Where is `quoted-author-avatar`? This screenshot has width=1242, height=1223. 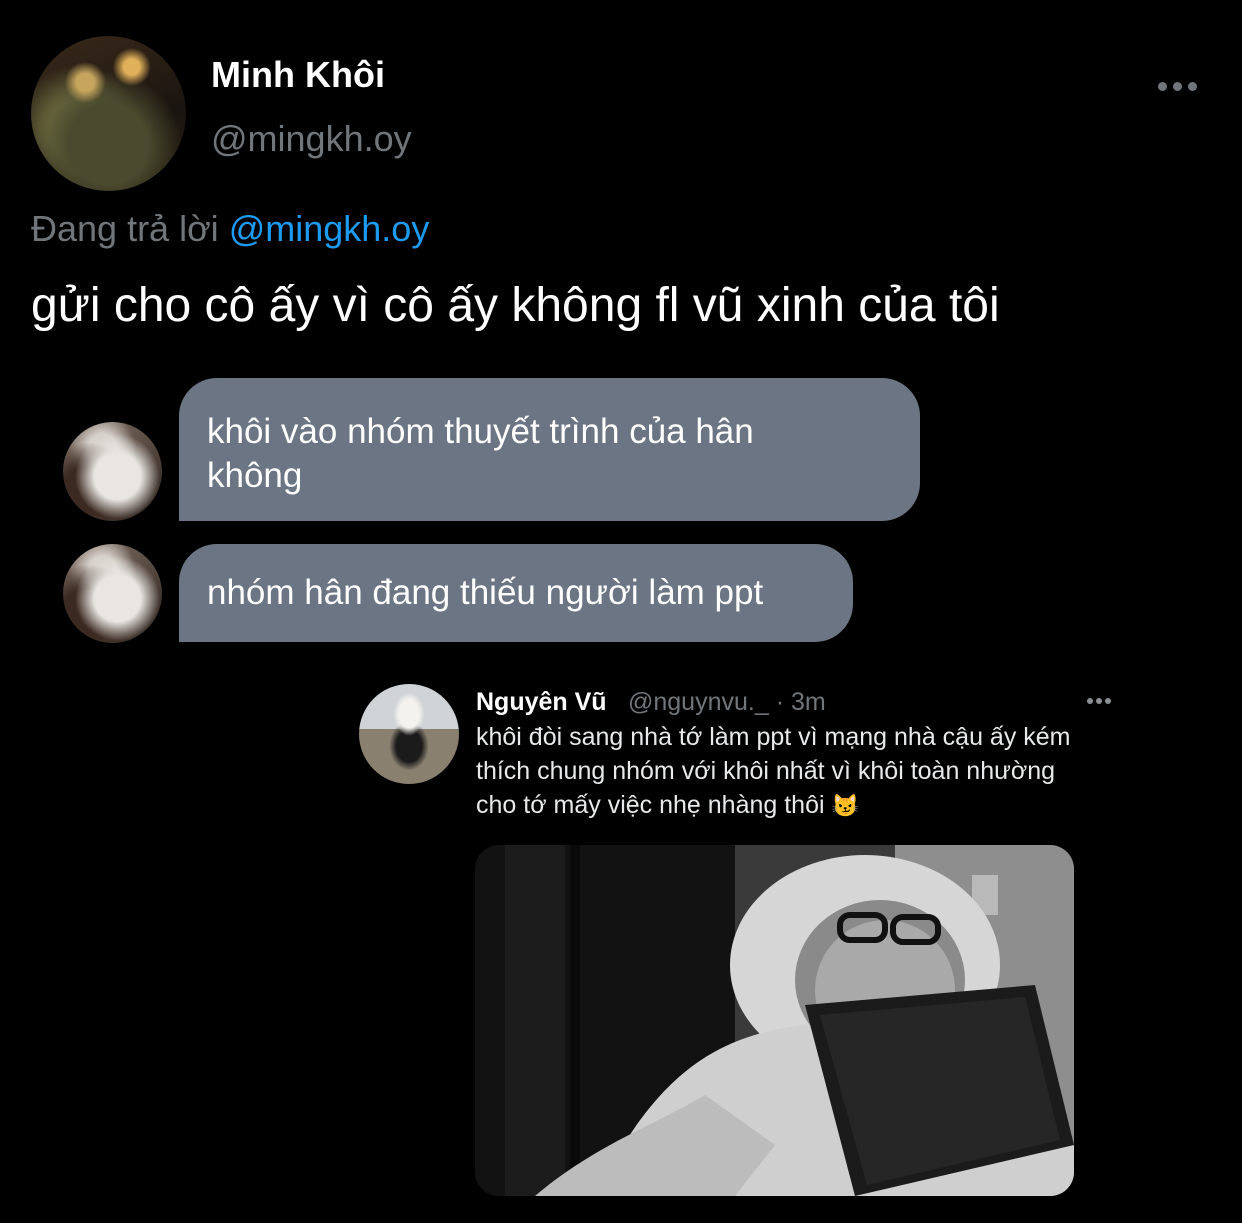 quoted-author-avatar is located at coordinates (409, 734).